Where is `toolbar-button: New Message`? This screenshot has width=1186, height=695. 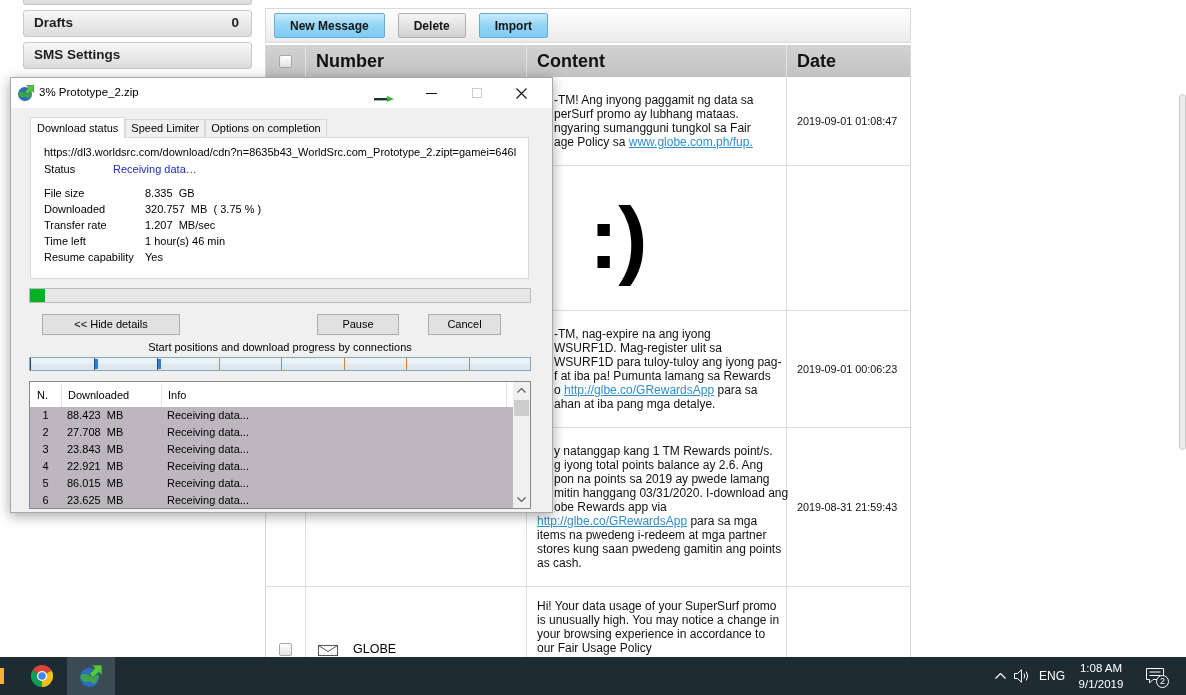 toolbar-button: New Message is located at coordinates (329, 25).